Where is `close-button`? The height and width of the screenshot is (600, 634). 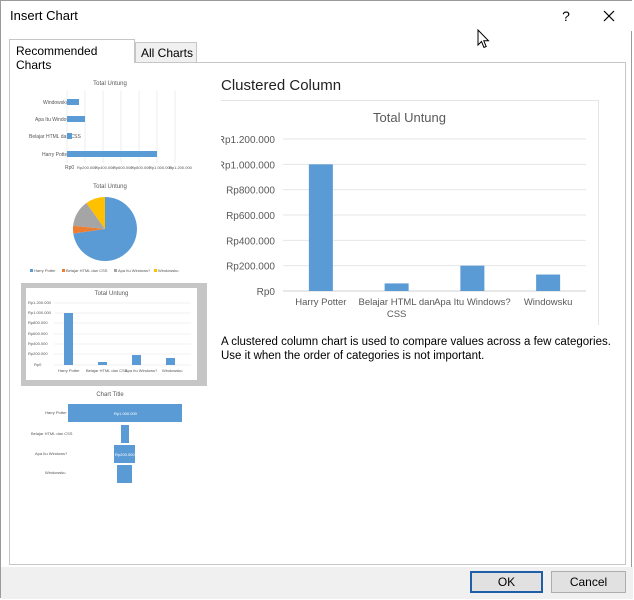 close-button is located at coordinates (609, 16).